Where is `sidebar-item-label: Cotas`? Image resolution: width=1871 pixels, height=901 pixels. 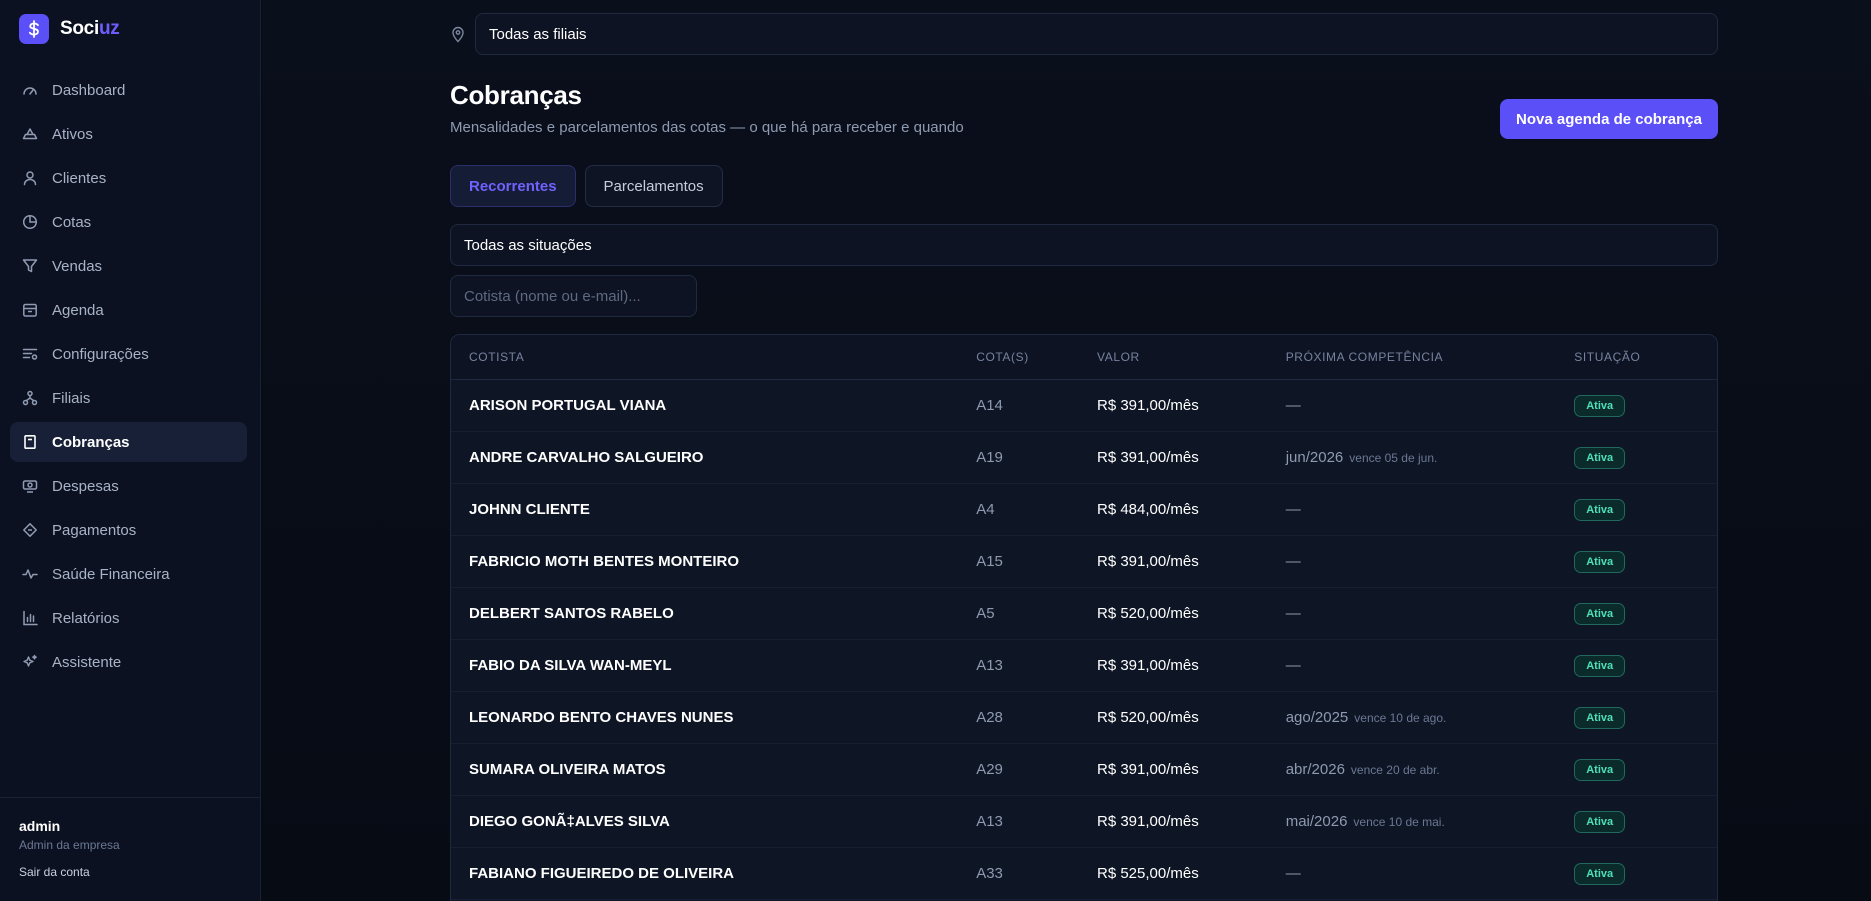
sidebar-item-label: Cotas is located at coordinates (72, 222).